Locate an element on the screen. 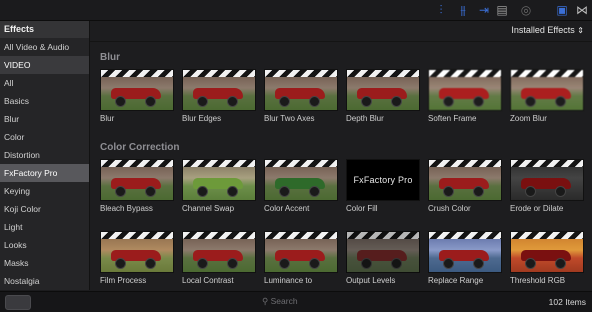  chevron-updown-icon: ⇕ is located at coordinates (580, 30).